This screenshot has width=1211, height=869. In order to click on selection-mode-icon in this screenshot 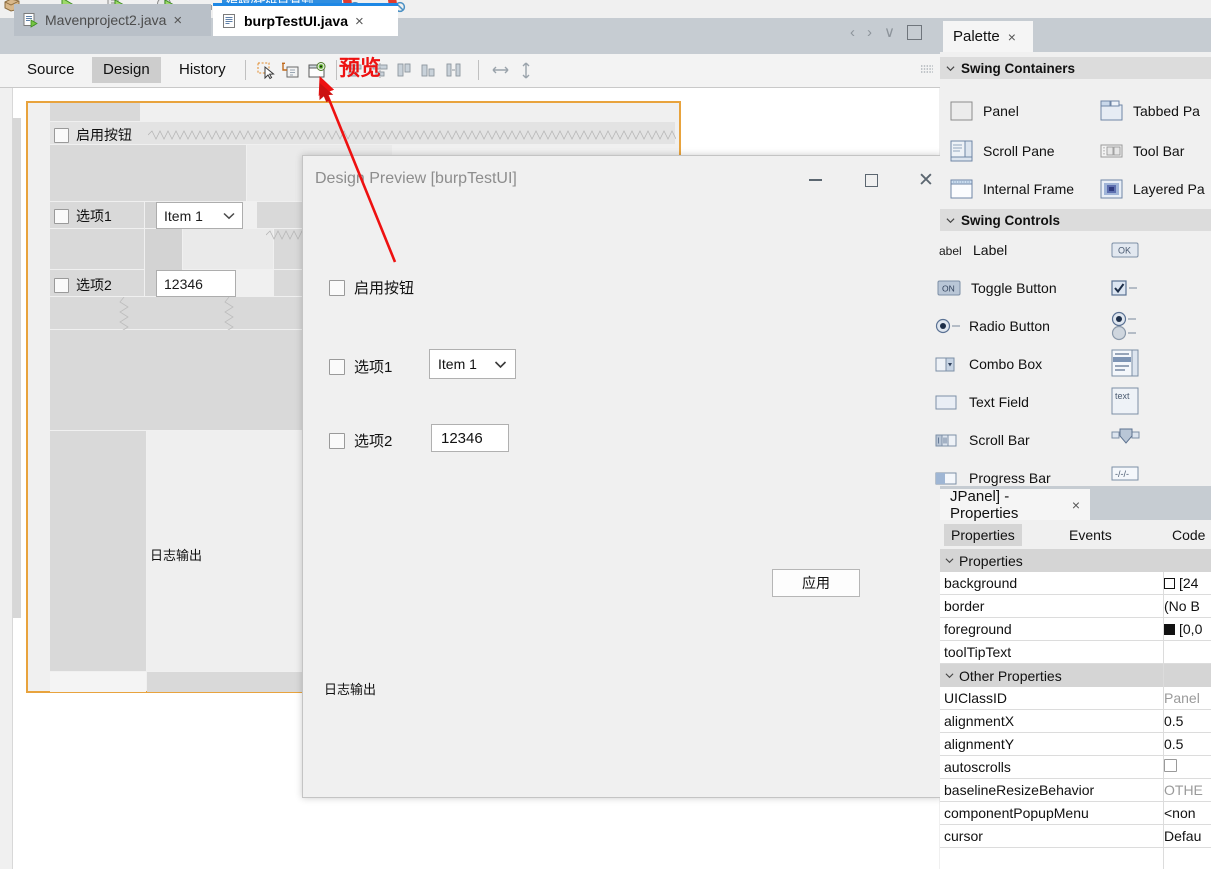, I will do `click(266, 70)`.